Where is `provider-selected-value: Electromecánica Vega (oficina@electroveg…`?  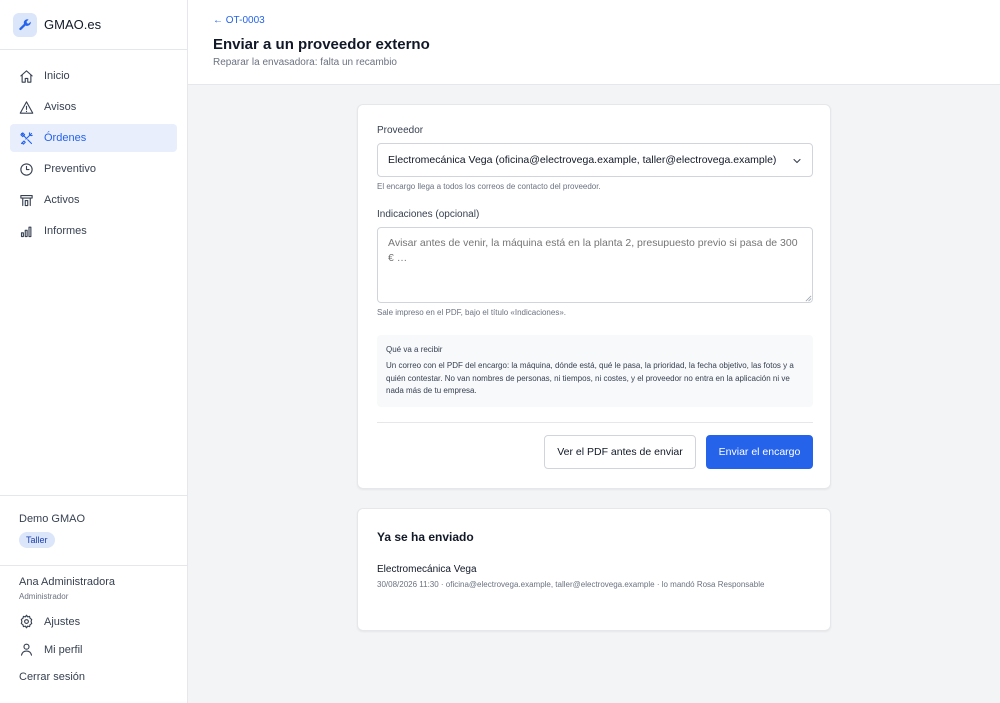 provider-selected-value: Electromecánica Vega (oficina@electroveg… is located at coordinates (582, 160).